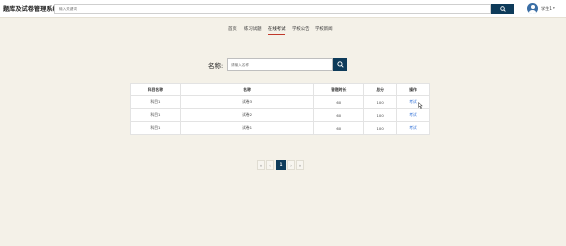 The image size is (566, 246). What do you see at coordinates (216, 66) in the screenshot?
I see `name-filter-label: 名称:` at bounding box center [216, 66].